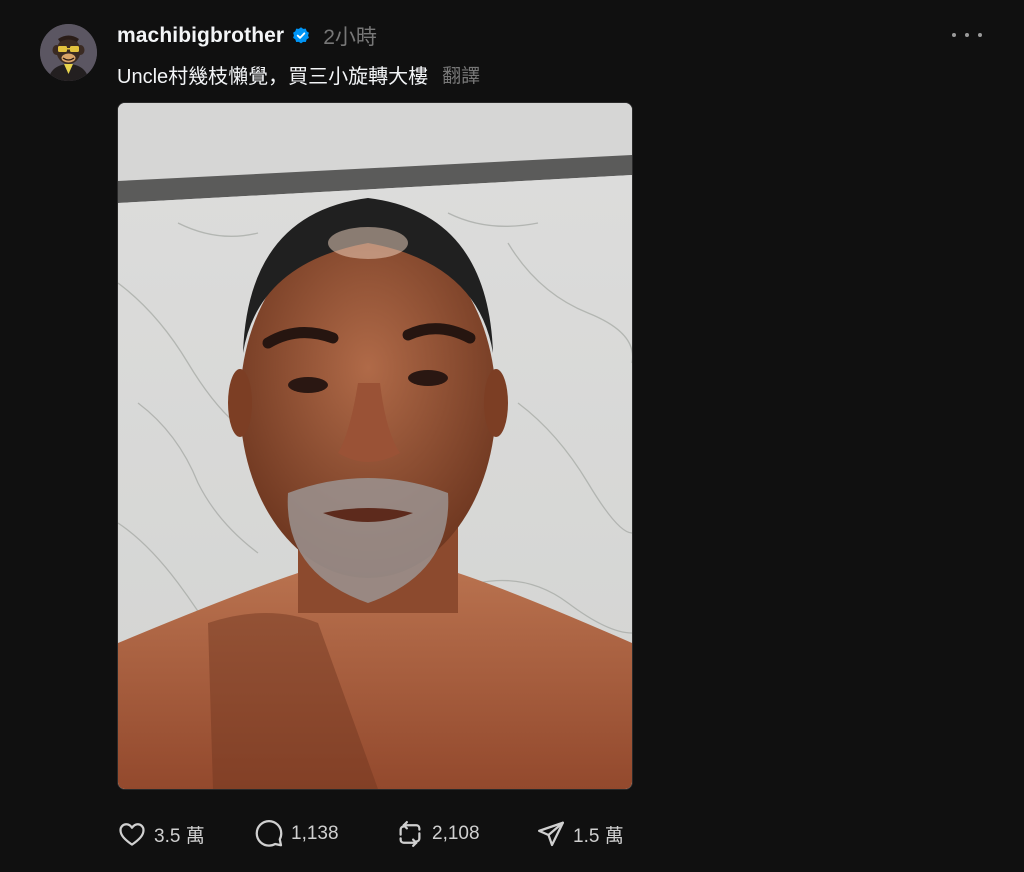  I want to click on reply-count: 1,138, so click(315, 833).